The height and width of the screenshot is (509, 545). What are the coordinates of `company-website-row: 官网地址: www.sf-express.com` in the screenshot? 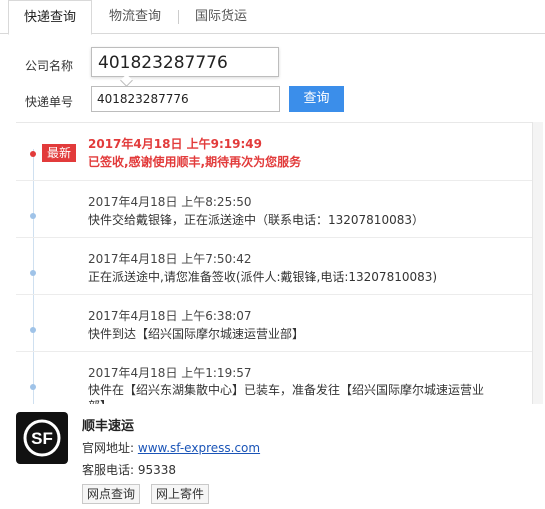 It's located at (171, 447).